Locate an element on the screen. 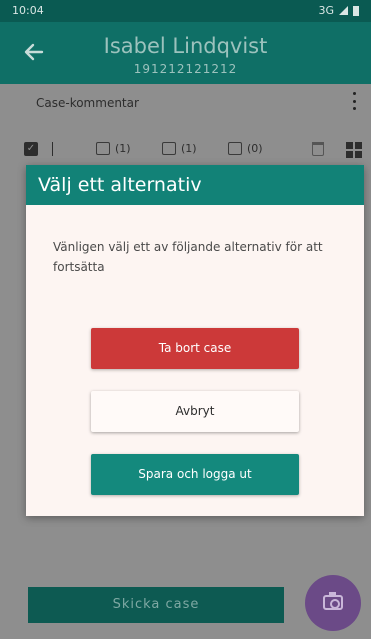 Image resolution: width=371 pixels, height=639 pixels. dialog-title: Välj ett alternativ is located at coordinates (195, 185).